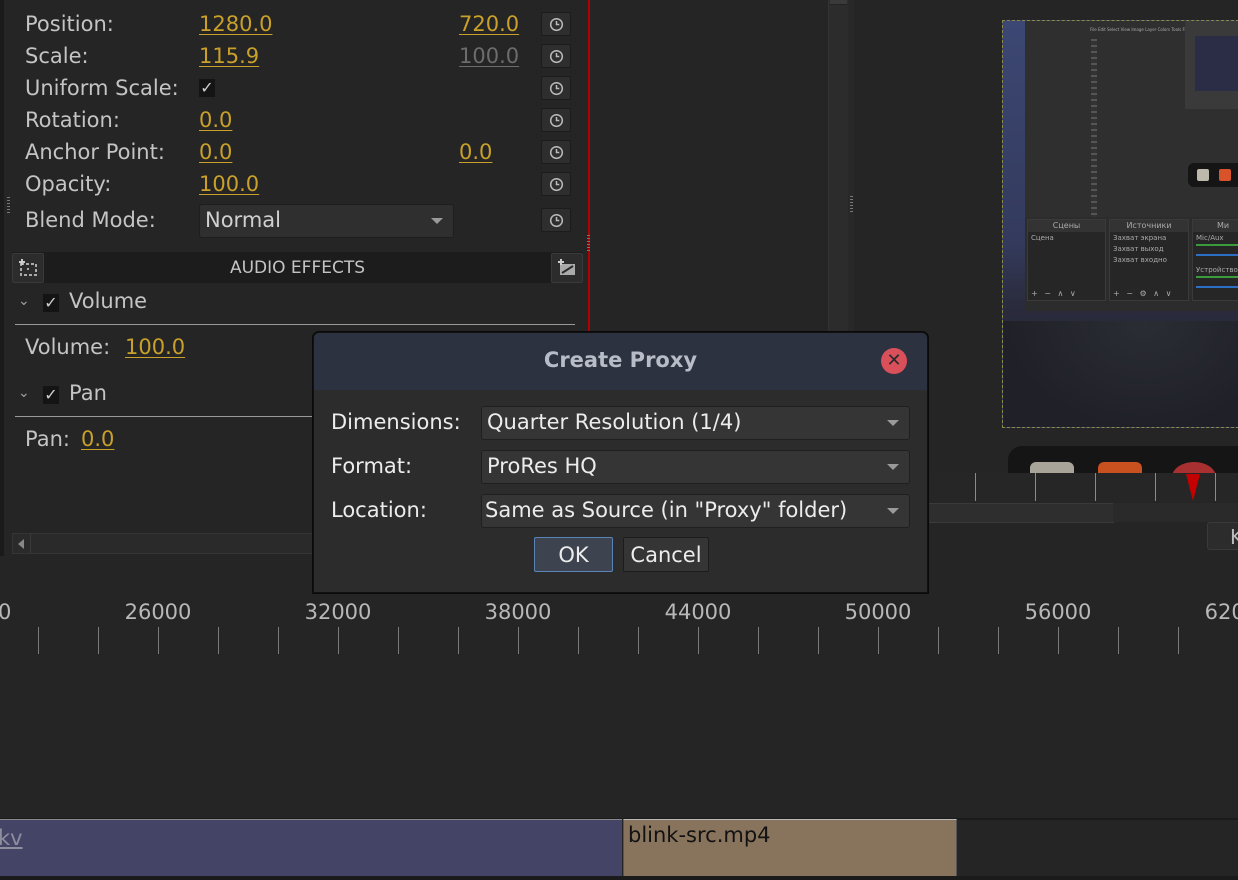 This screenshot has height=880, width=1238. Describe the element at coordinates (1225, 175) in the screenshot. I see `software-center-icon` at that location.